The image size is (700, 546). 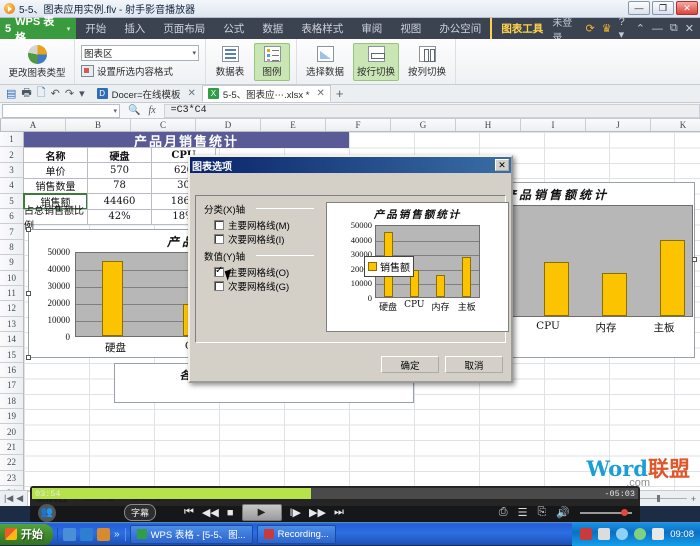 I want to click on browser-icon, so click(x=86, y=534).